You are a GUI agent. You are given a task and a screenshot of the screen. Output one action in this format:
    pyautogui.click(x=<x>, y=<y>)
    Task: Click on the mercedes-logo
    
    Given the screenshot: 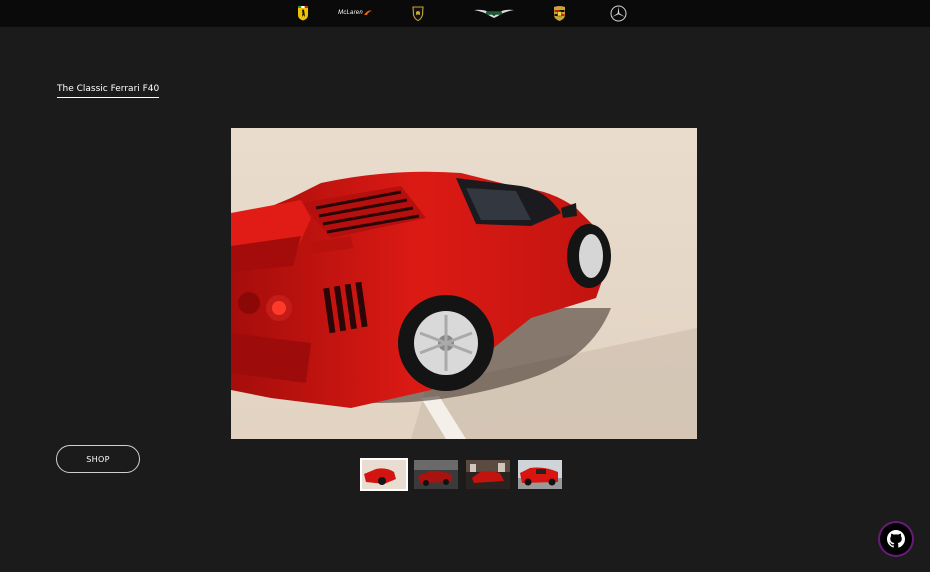 What is the action you would take?
    pyautogui.click(x=618, y=13)
    